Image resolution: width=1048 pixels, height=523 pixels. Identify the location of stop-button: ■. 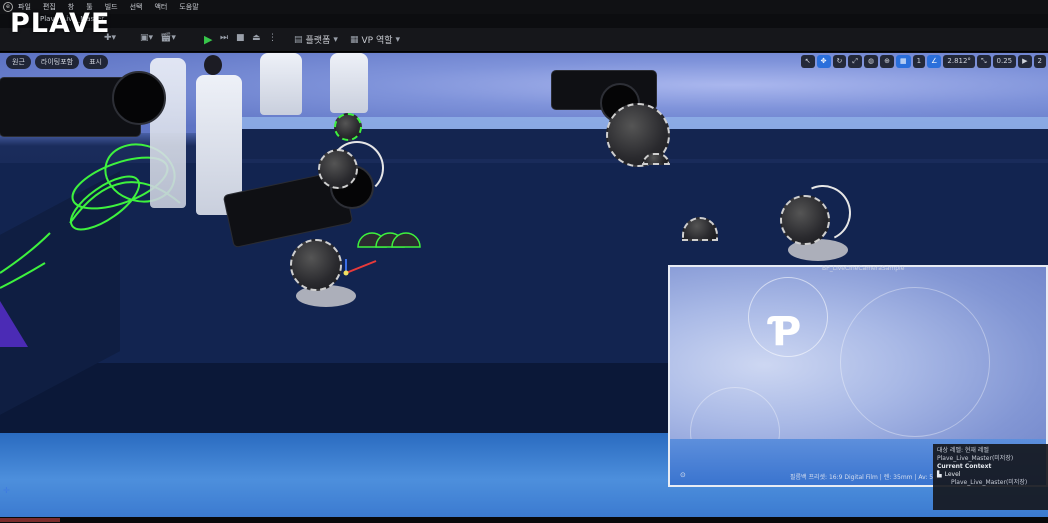
(240, 38).